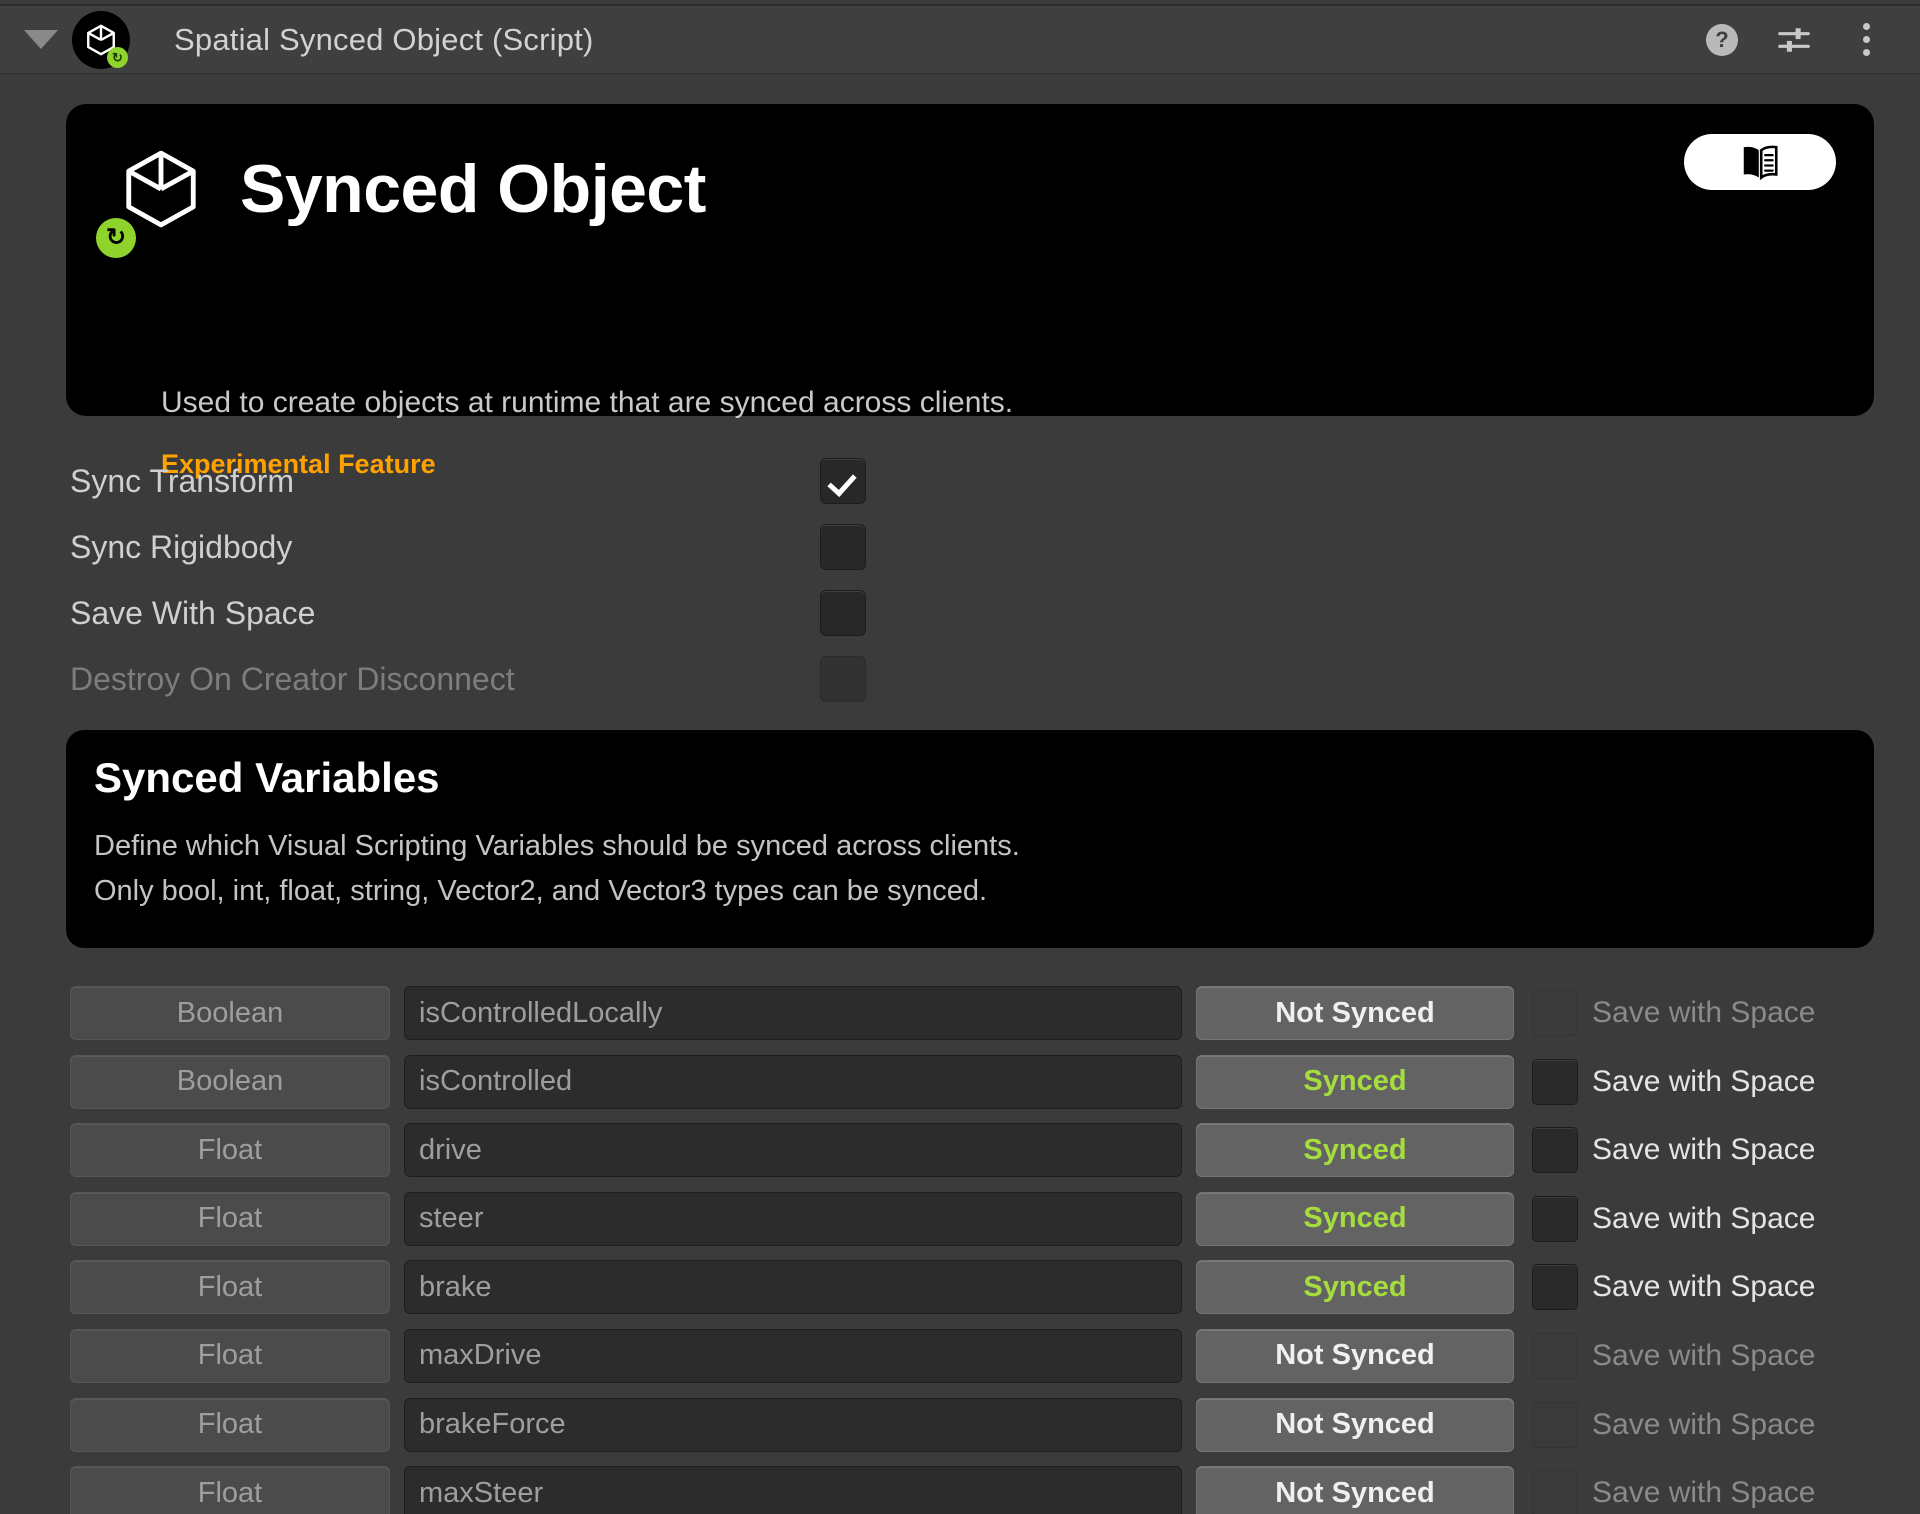  Describe the element at coordinates (960, 679) in the screenshot. I see `property-row: Destroy On Creator Disconnect` at that location.